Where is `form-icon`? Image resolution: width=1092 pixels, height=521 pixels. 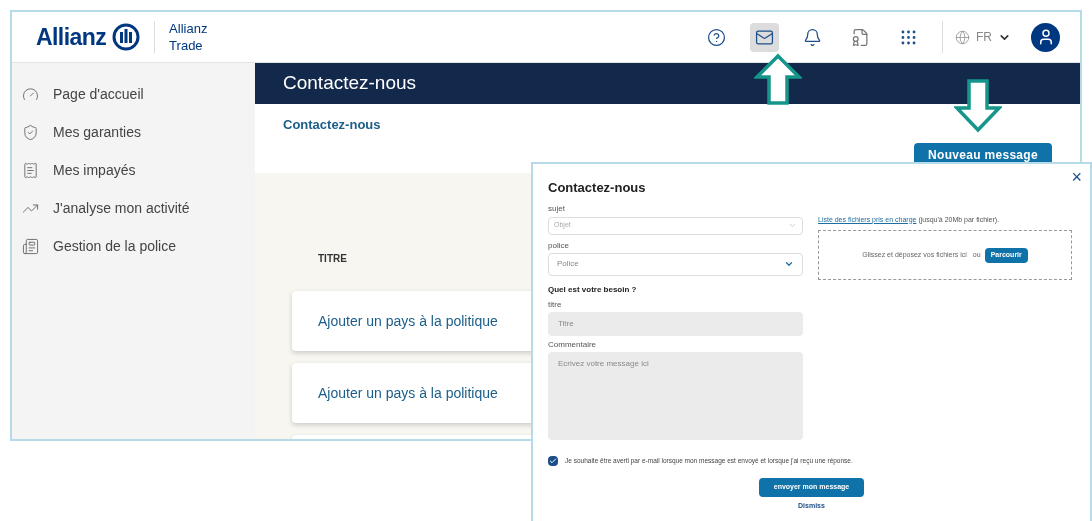
form-icon is located at coordinates (30, 246).